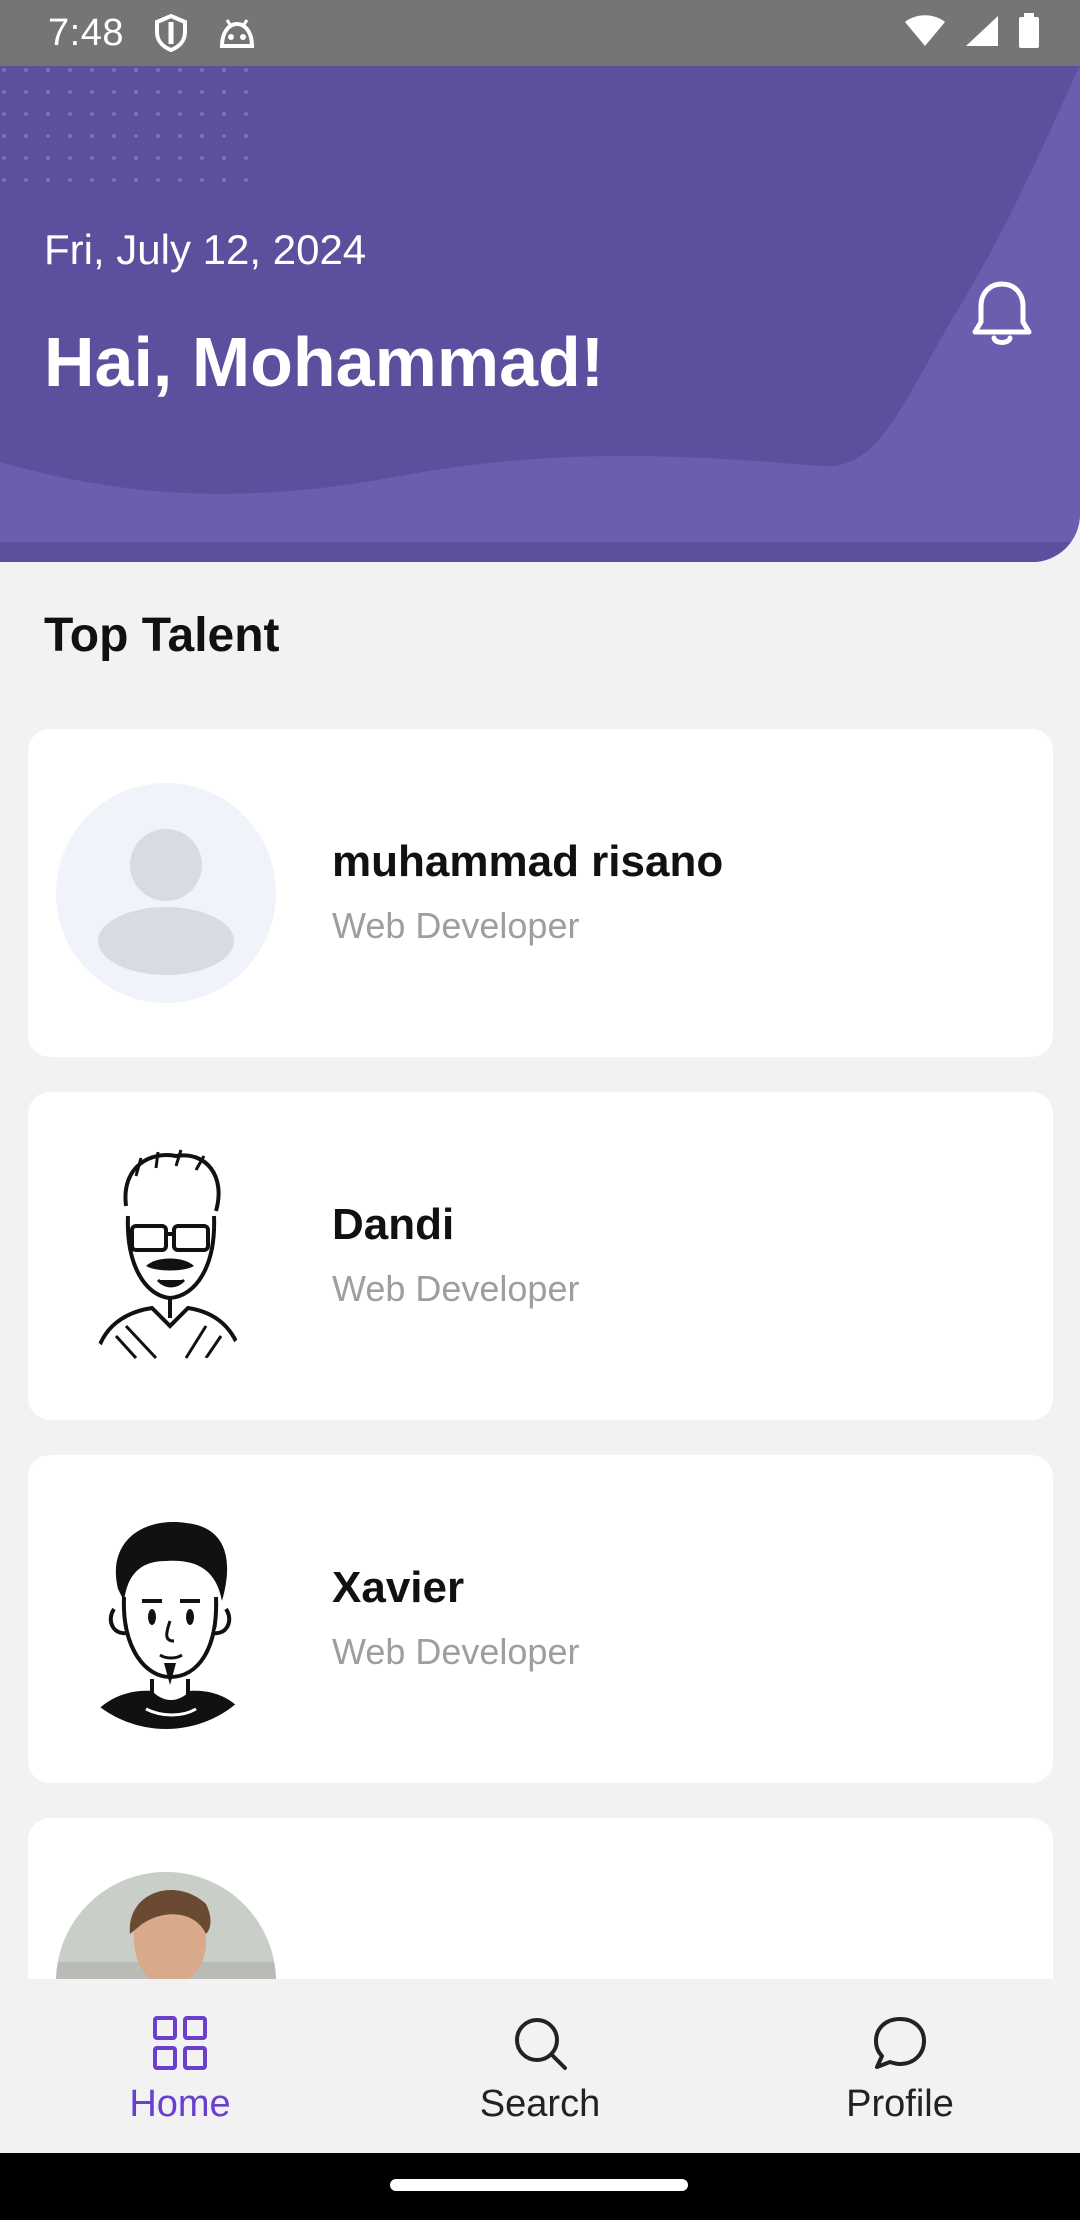  What do you see at coordinates (393, 1224) in the screenshot?
I see `talent-name: Dandi` at bounding box center [393, 1224].